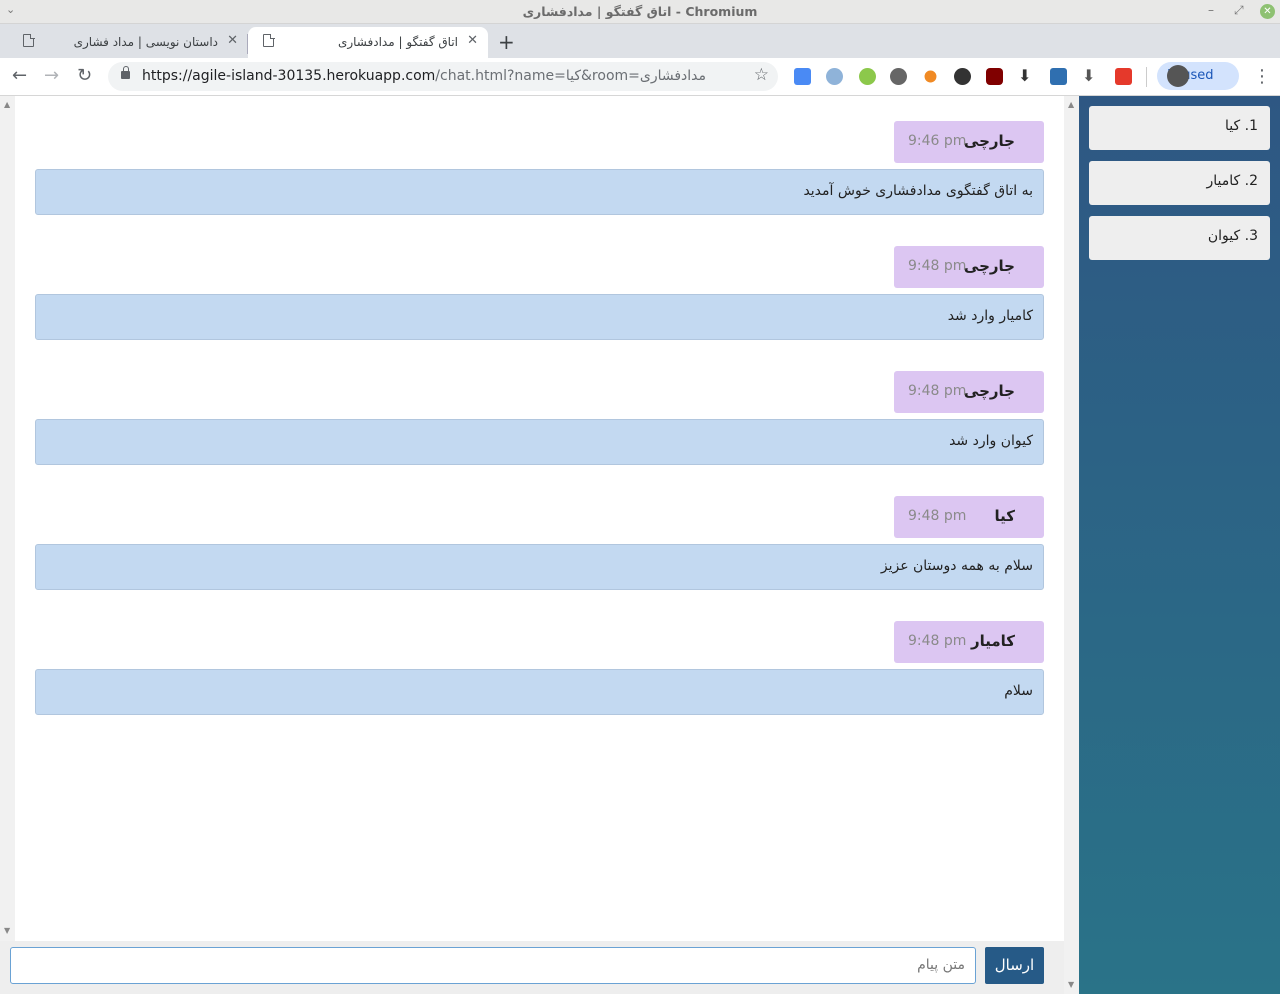 The image size is (1280, 994). Describe the element at coordinates (493, 965) in the screenshot. I see `message-input: متن پیام` at that location.